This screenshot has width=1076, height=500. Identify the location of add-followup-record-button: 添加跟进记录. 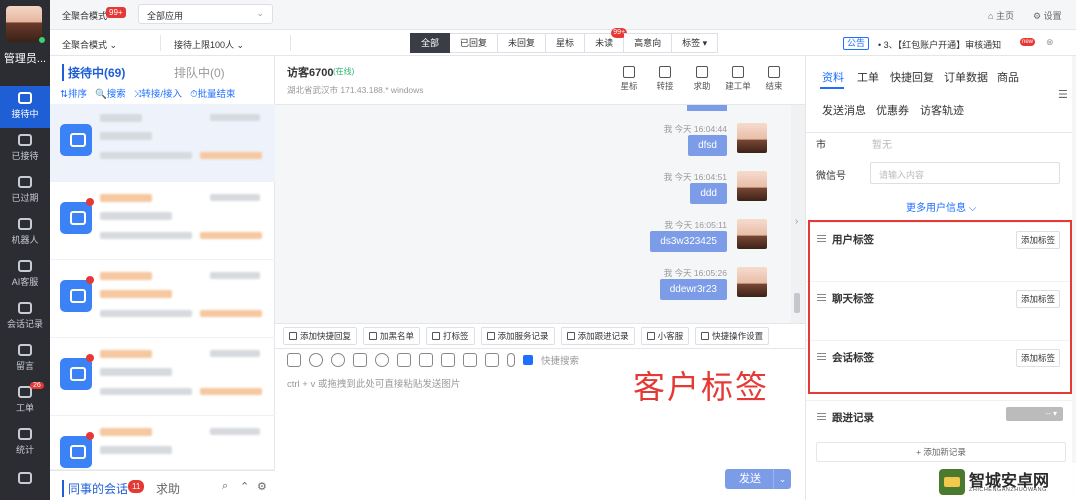
(597, 336).